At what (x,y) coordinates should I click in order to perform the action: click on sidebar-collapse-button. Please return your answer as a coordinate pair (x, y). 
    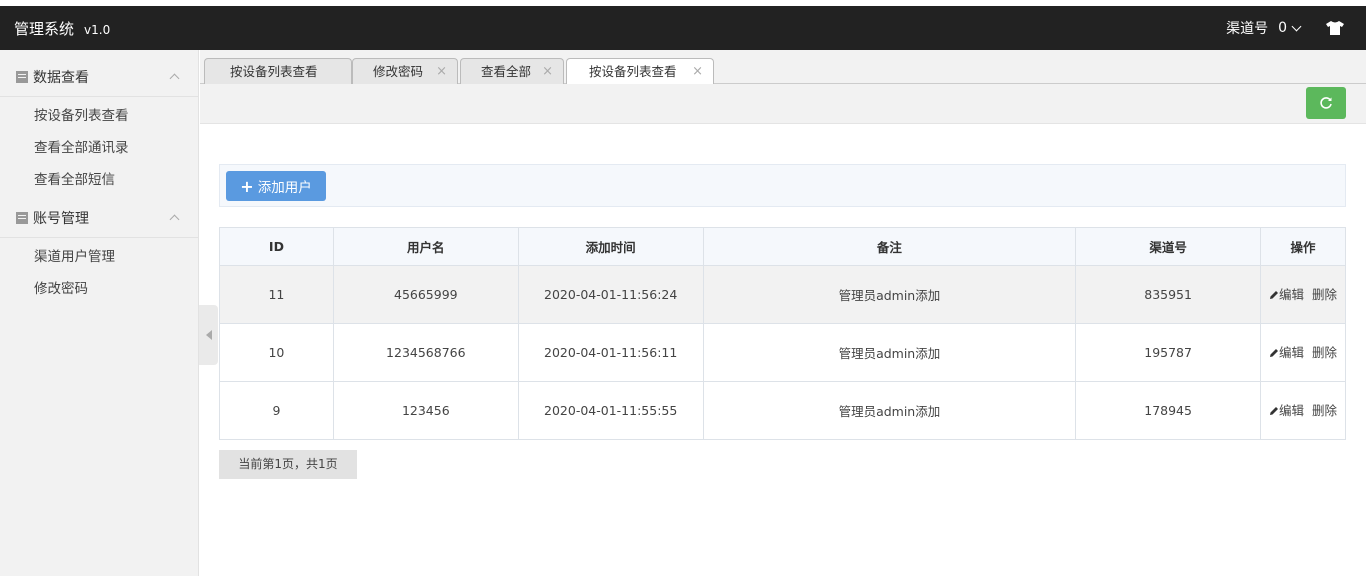
    Looking at the image, I should click on (208, 335).